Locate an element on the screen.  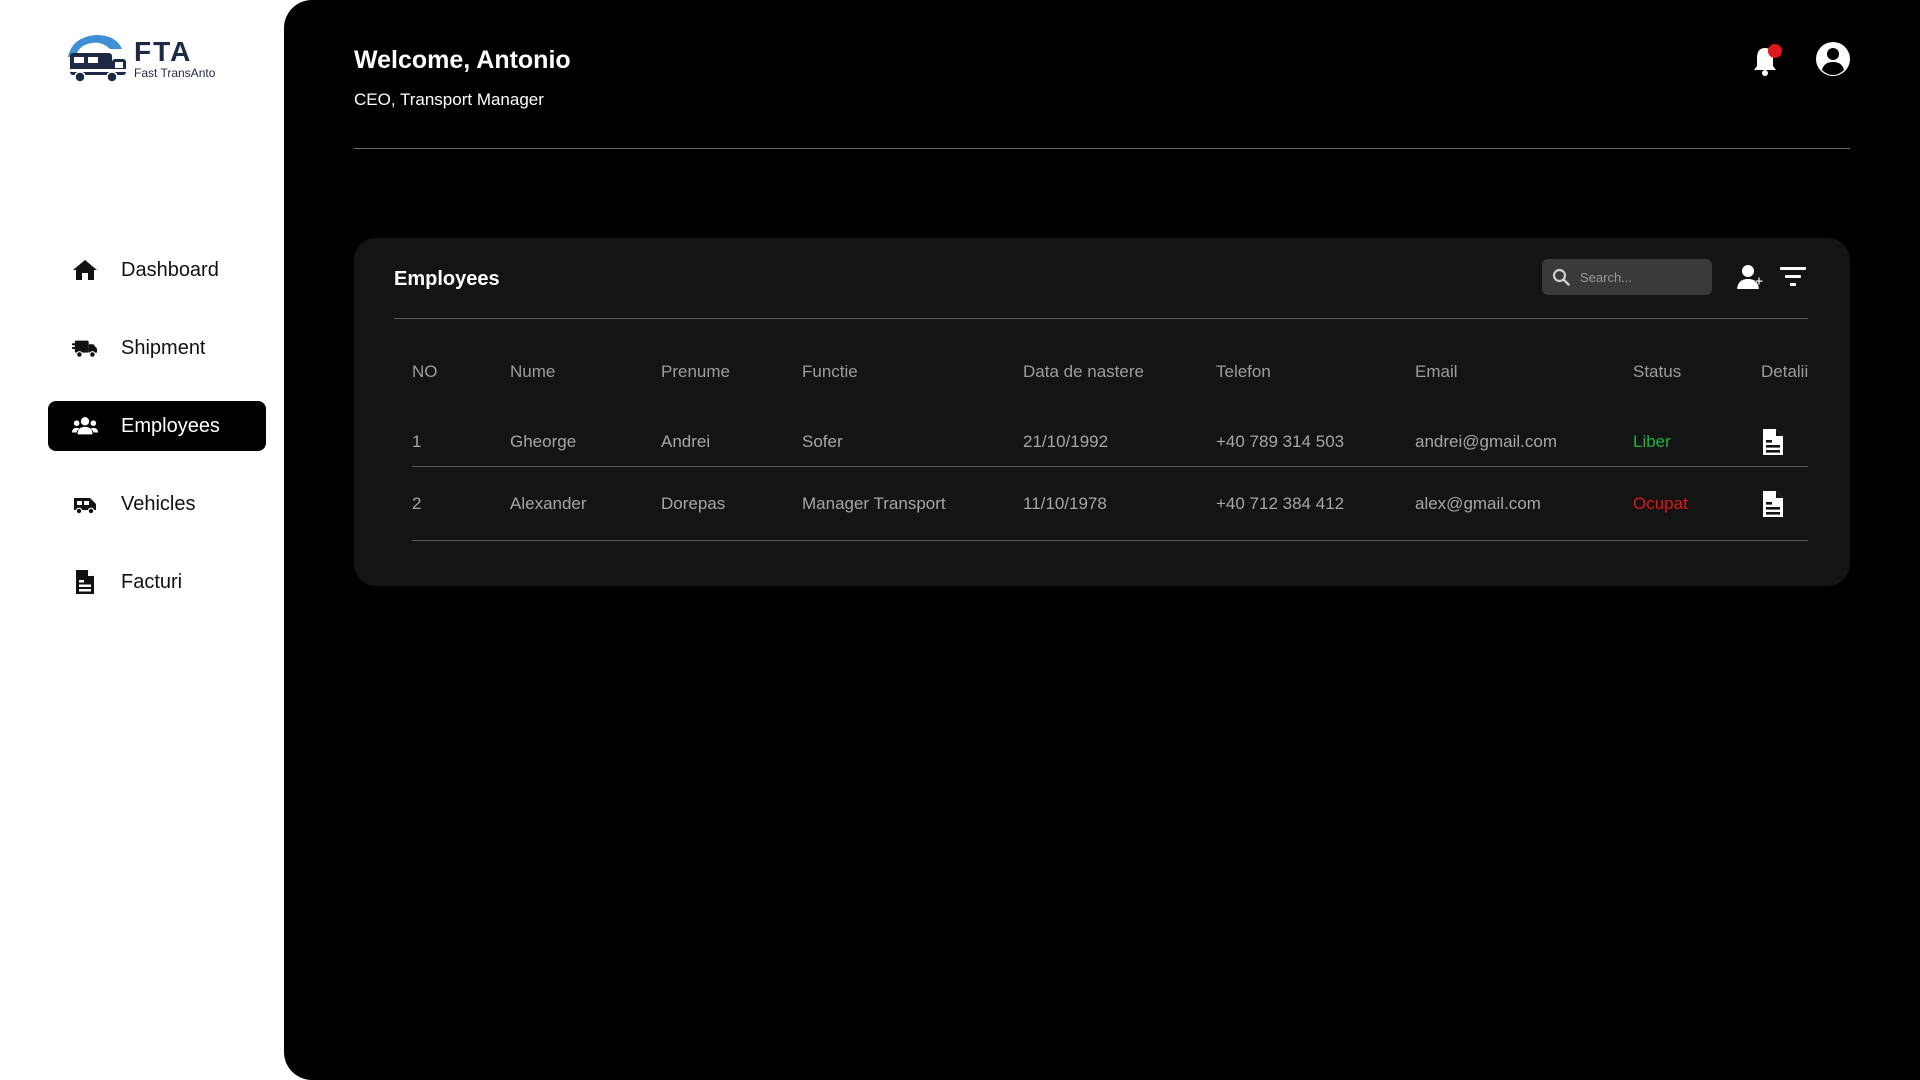
cell-telefon: +40 712 384 412 is located at coordinates (1280, 503).